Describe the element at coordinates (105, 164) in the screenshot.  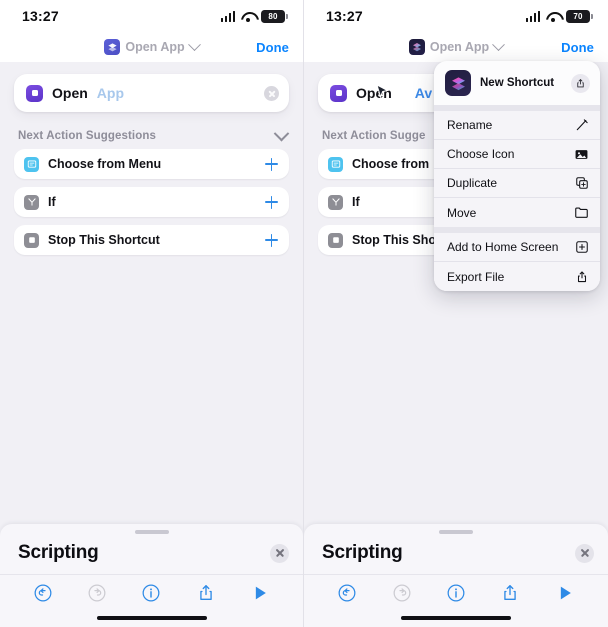
I see `list-item-label: Choose from Menu` at that location.